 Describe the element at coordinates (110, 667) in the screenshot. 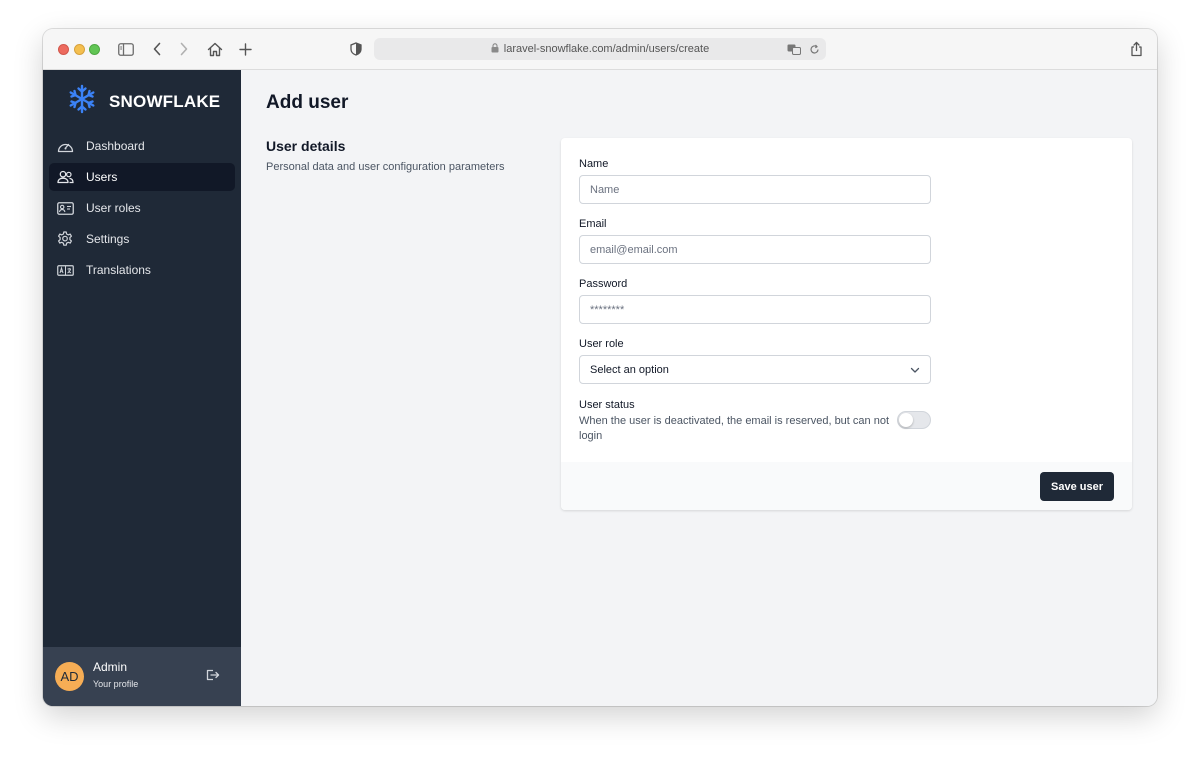

I see `profile-name: Admin` at that location.